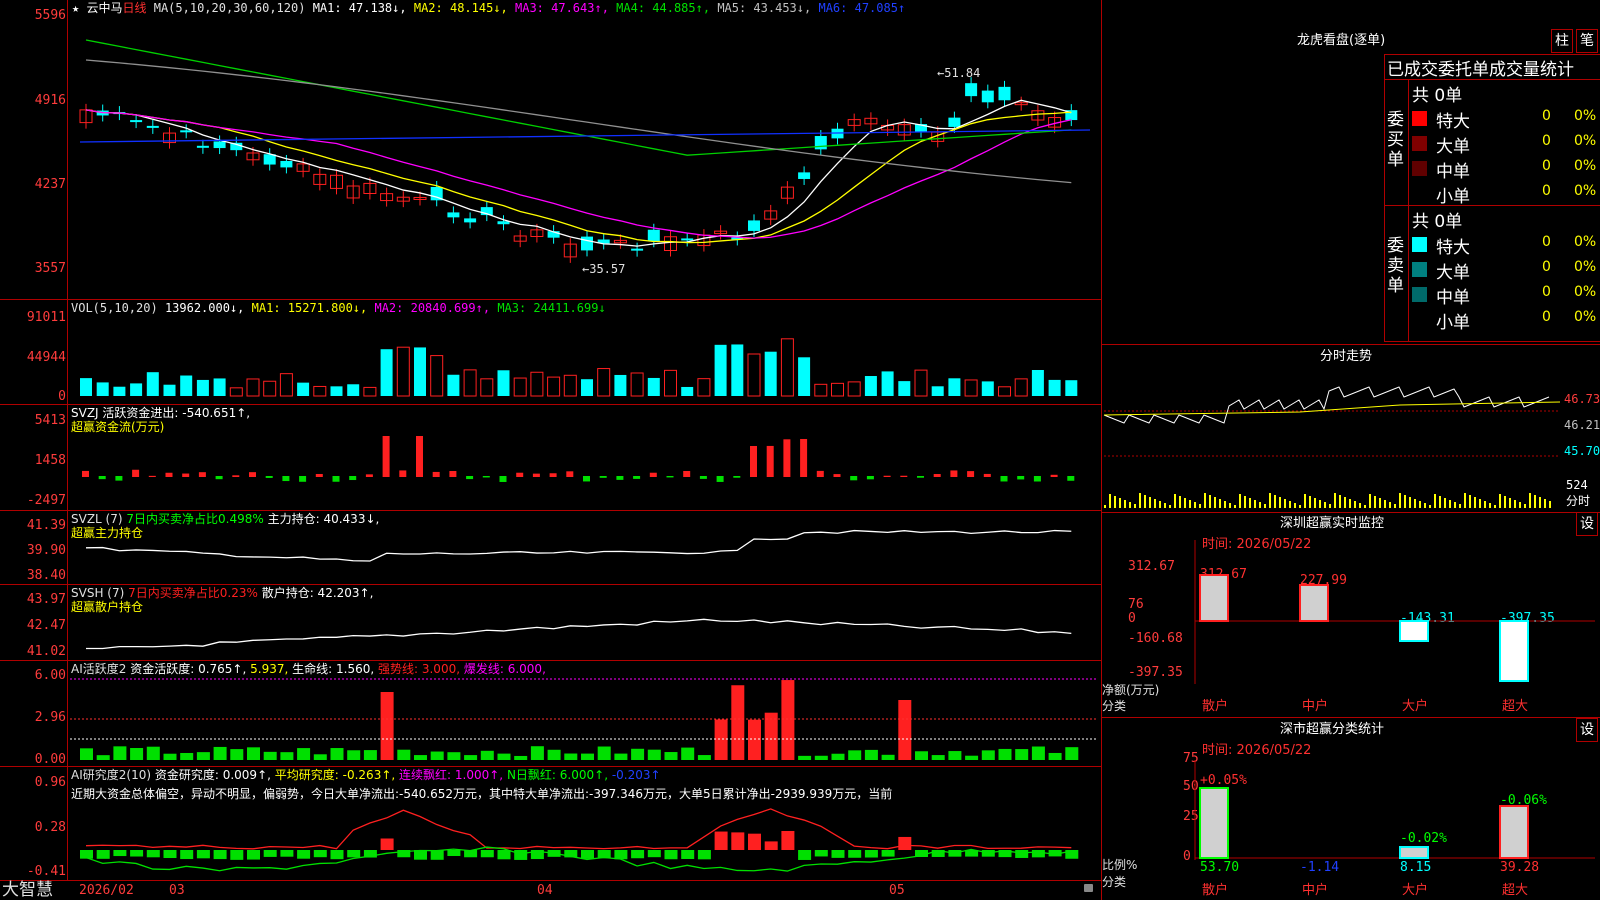 The image size is (1600, 900). Describe the element at coordinates (1332, 408) in the screenshot. I see `intraday-avg-line` at that location.